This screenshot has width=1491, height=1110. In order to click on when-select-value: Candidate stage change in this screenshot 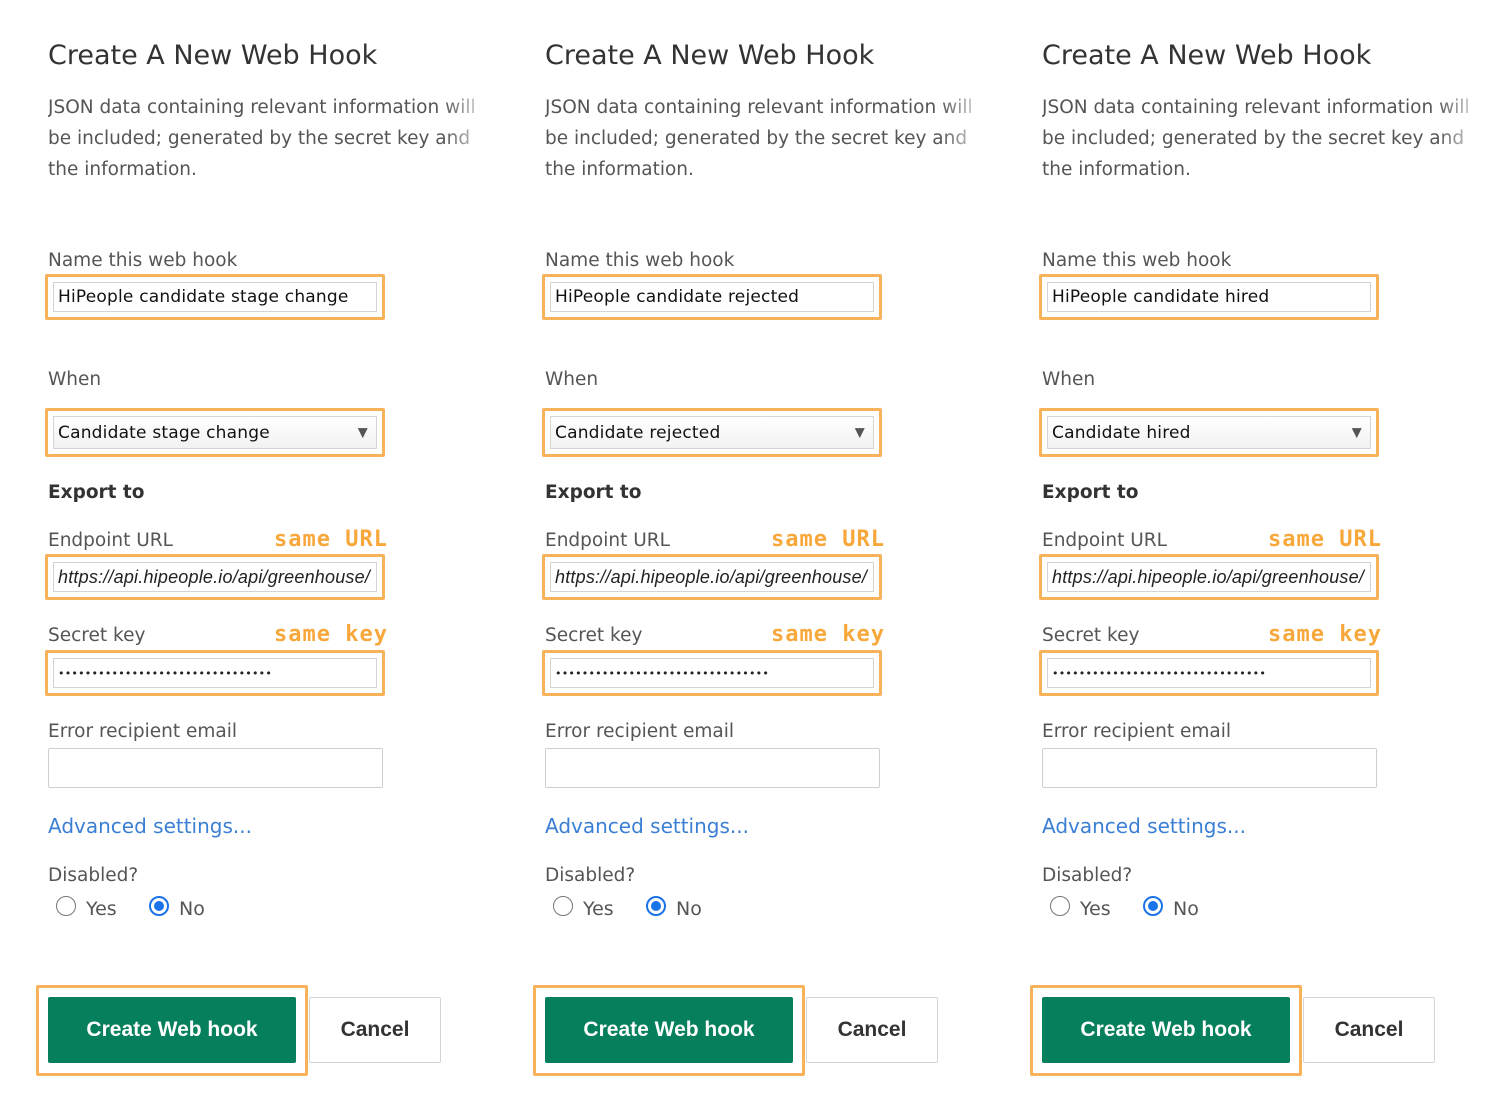, I will do `click(164, 432)`.